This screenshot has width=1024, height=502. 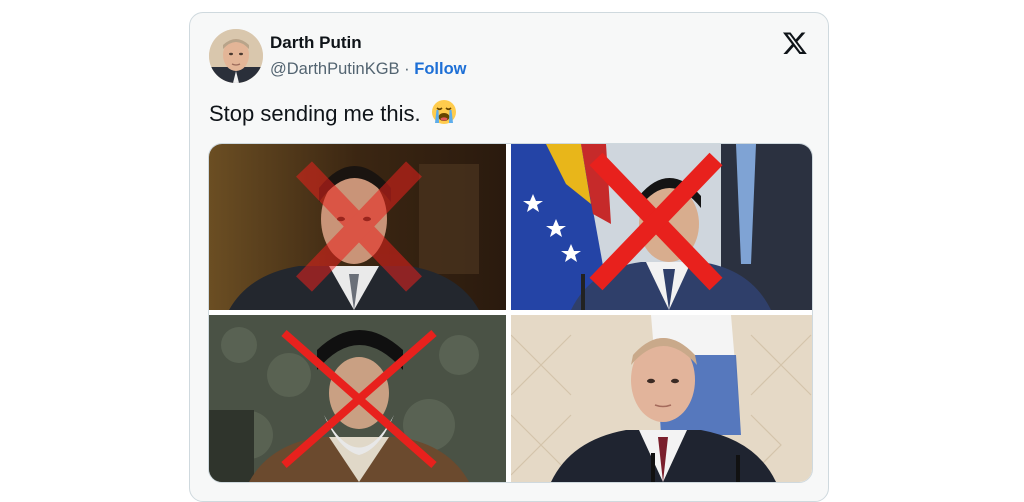 I want to click on author-handle: @DarthPutinKGB, so click(x=335, y=69).